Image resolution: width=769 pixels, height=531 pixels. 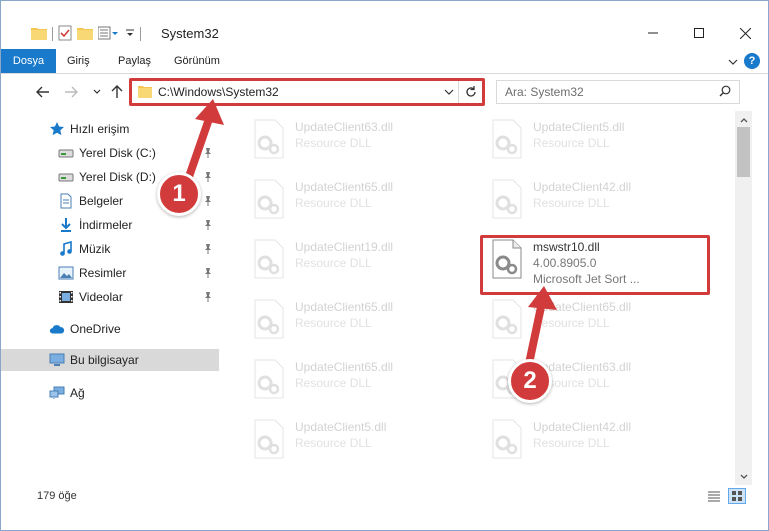 What do you see at coordinates (530, 381) in the screenshot?
I see `annotation-badge-2: 2` at bounding box center [530, 381].